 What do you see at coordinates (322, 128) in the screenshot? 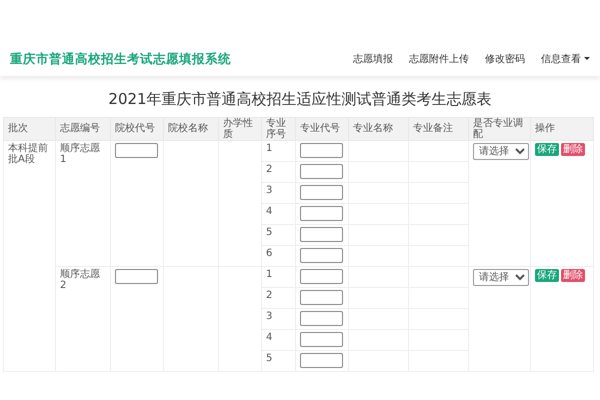
I see `column-header: 专业代号` at bounding box center [322, 128].